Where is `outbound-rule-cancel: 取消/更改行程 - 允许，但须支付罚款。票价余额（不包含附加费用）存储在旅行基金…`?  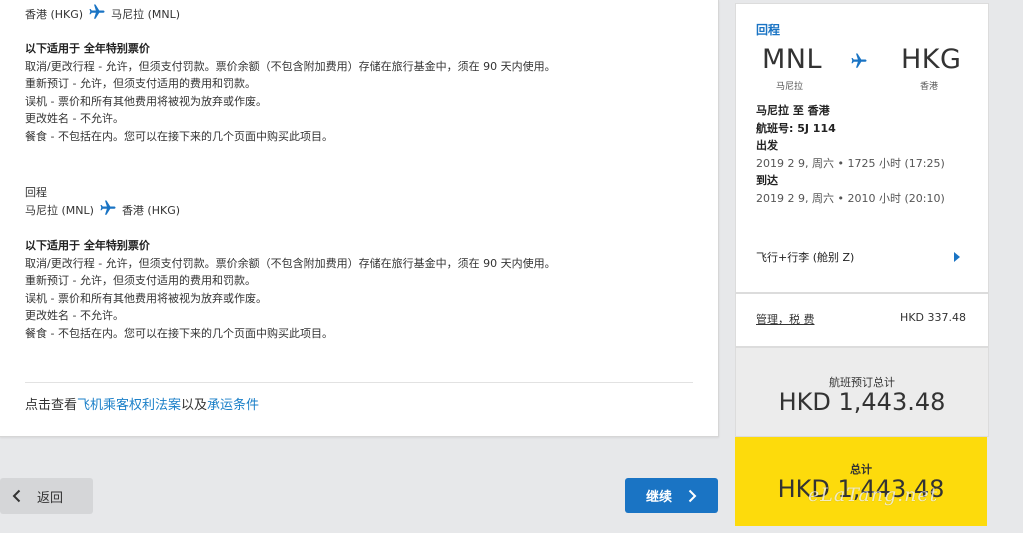 outbound-rule-cancel: 取消/更改行程 - 允许，但须支付罚款。票价余额（不包含附加费用）存储在旅行基金… is located at coordinates (290, 66).